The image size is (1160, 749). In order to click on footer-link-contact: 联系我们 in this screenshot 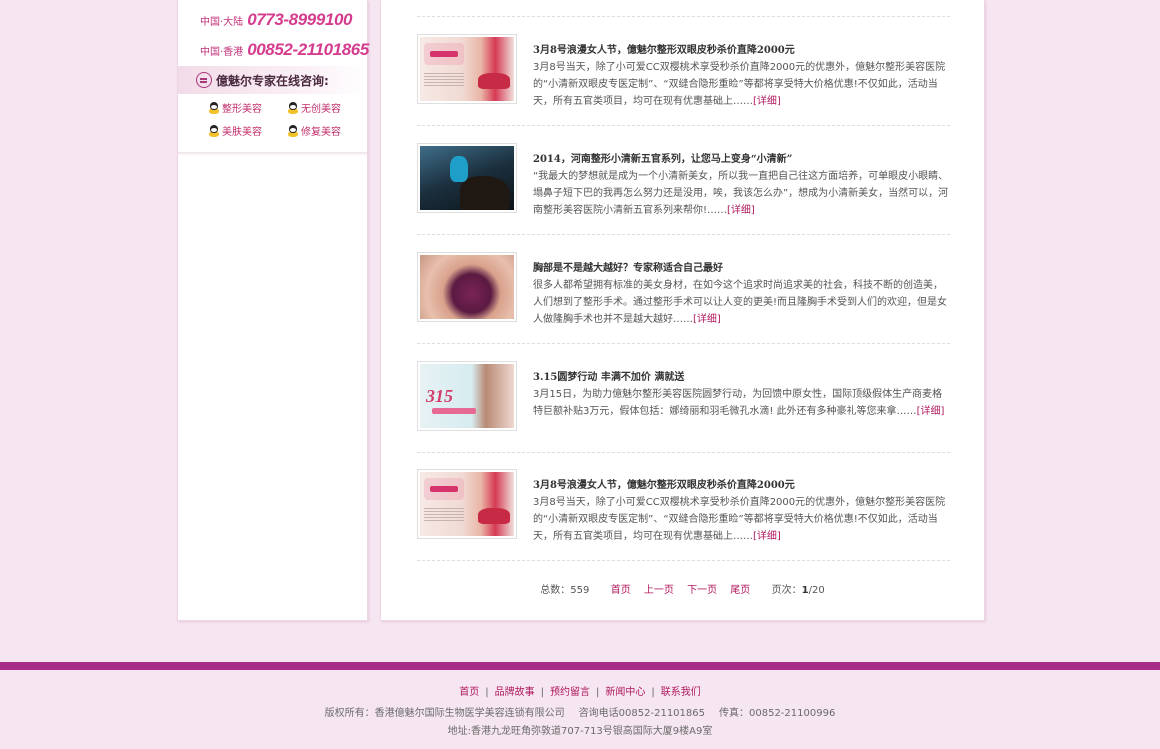, I will do `click(681, 692)`.